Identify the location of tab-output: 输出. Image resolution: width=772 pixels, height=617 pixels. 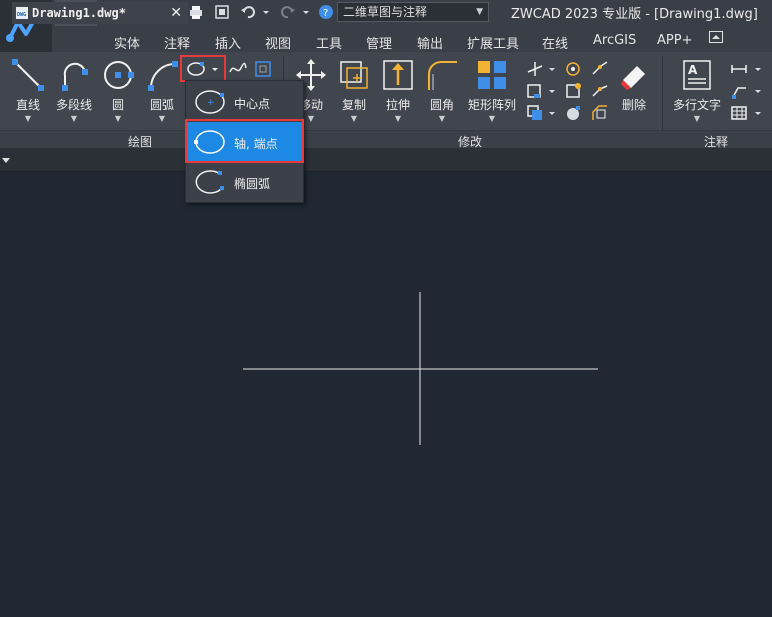
(430, 42).